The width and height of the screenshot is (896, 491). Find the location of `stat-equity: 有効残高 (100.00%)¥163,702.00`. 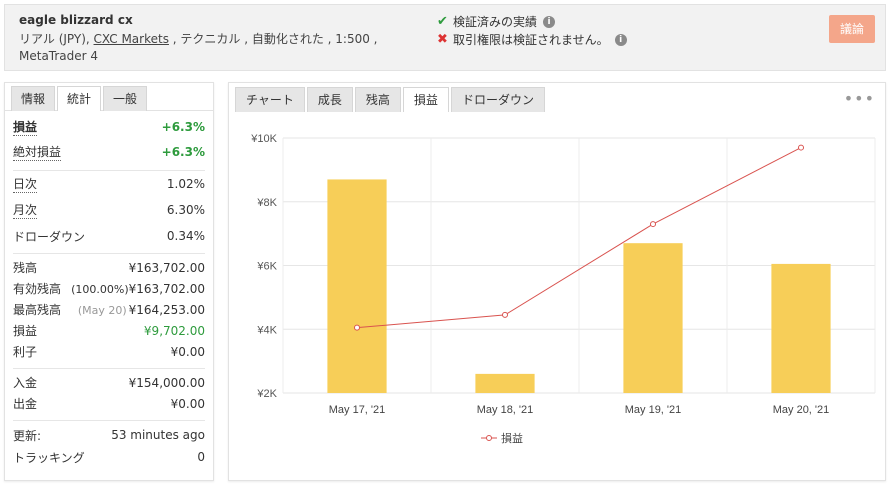

stat-equity: 有効残高 (100.00%)¥163,702.00 is located at coordinates (109, 288).